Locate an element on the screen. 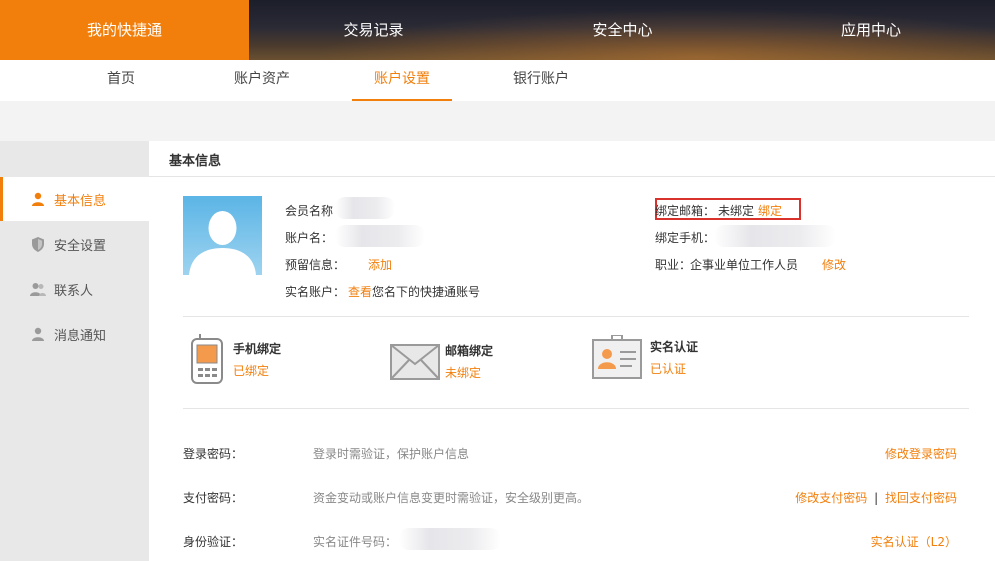  id-number-value-redacted is located at coordinates (450, 539).